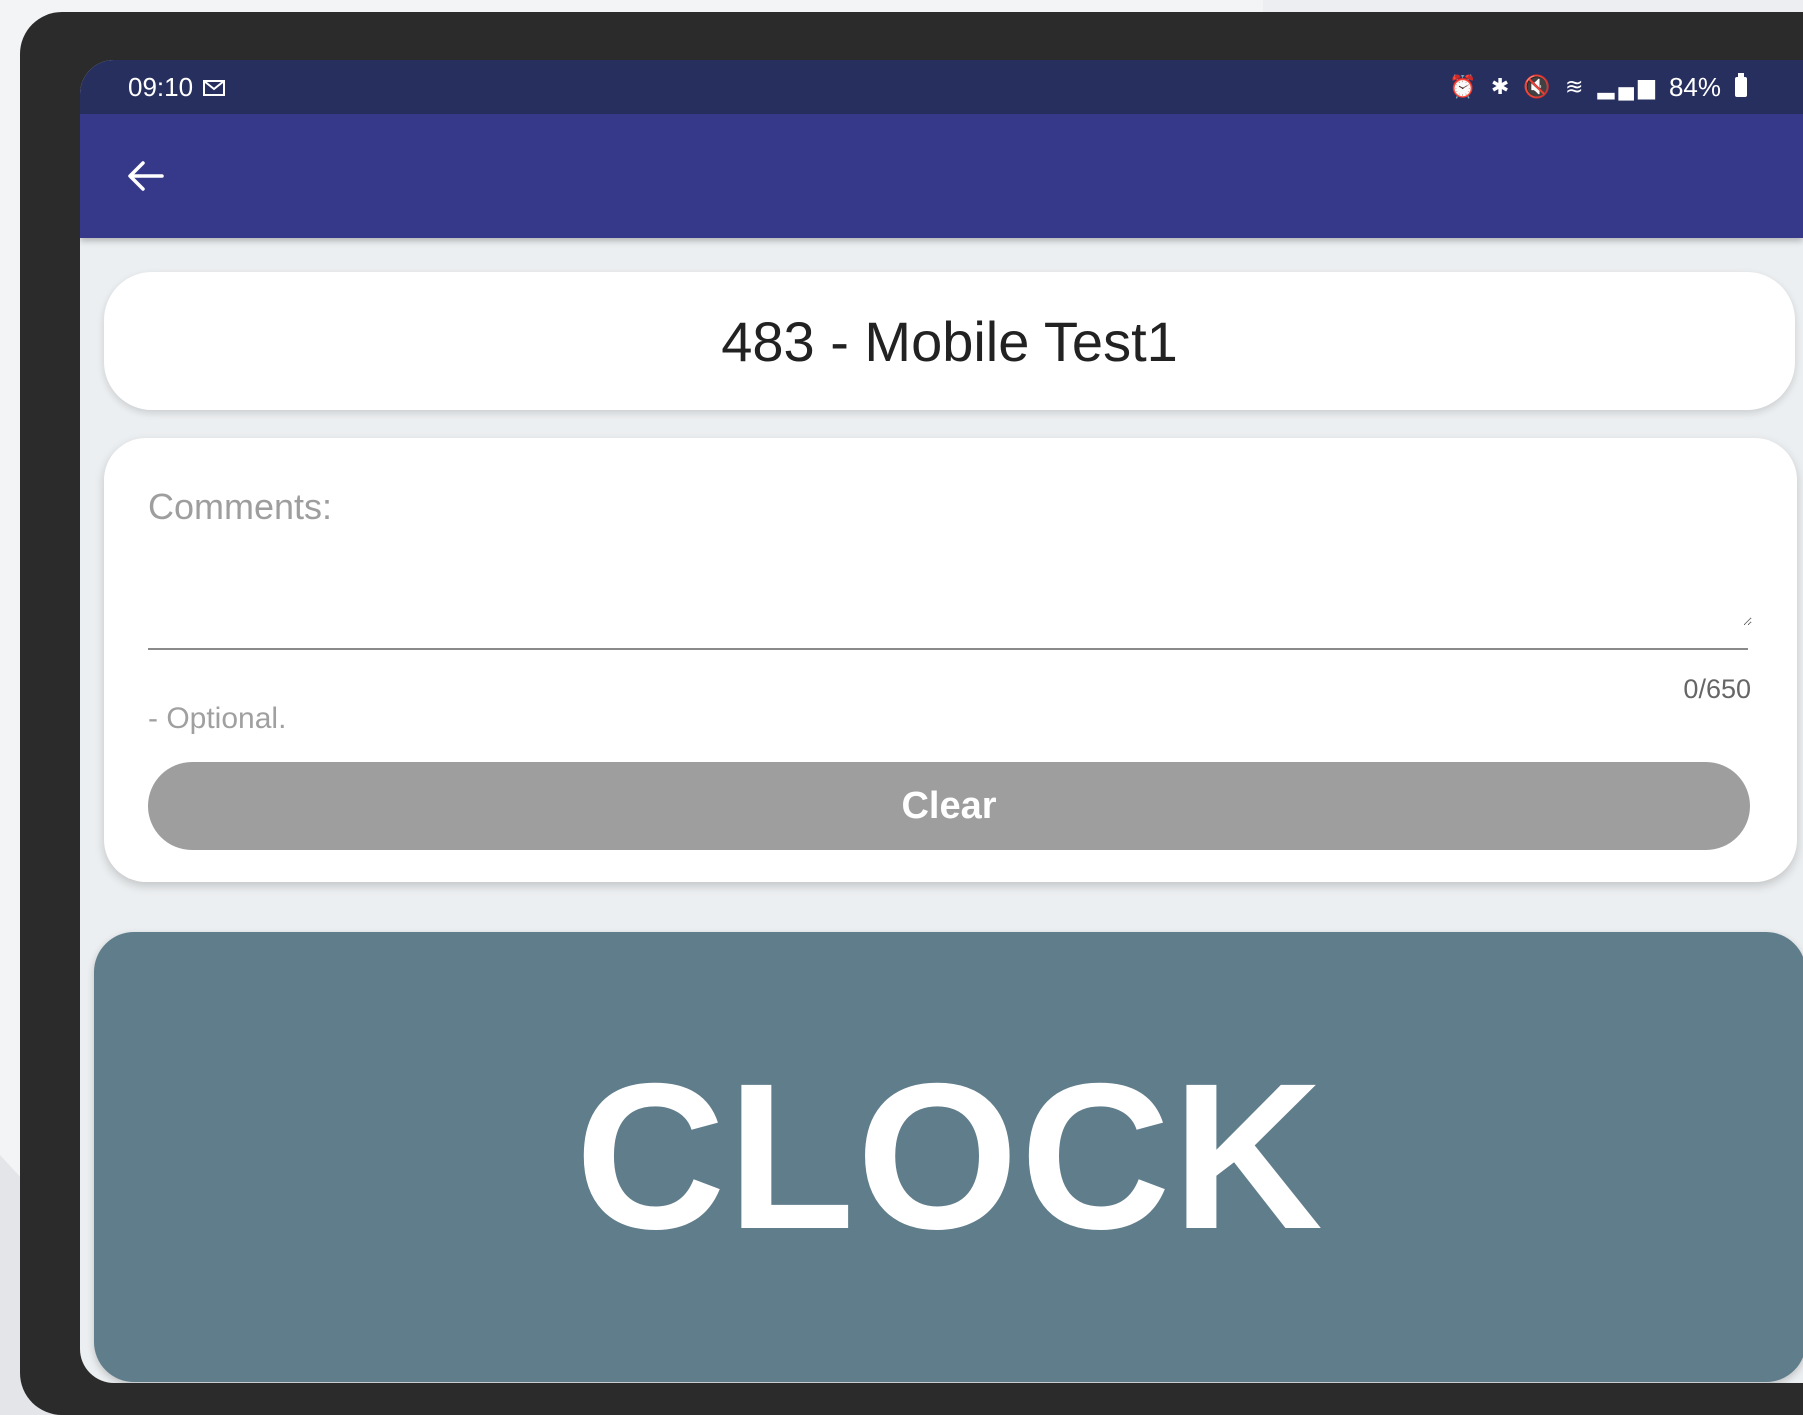 The width and height of the screenshot is (1803, 1415). I want to click on helper-text: - Optional., so click(217, 718).